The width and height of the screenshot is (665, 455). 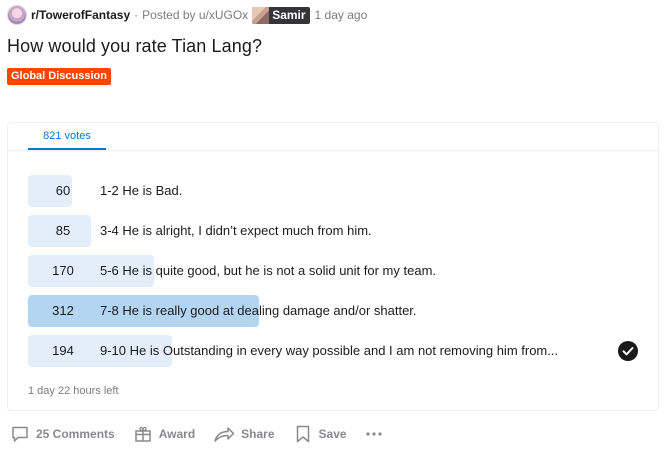 What do you see at coordinates (258, 434) in the screenshot?
I see `share-label: Share` at bounding box center [258, 434].